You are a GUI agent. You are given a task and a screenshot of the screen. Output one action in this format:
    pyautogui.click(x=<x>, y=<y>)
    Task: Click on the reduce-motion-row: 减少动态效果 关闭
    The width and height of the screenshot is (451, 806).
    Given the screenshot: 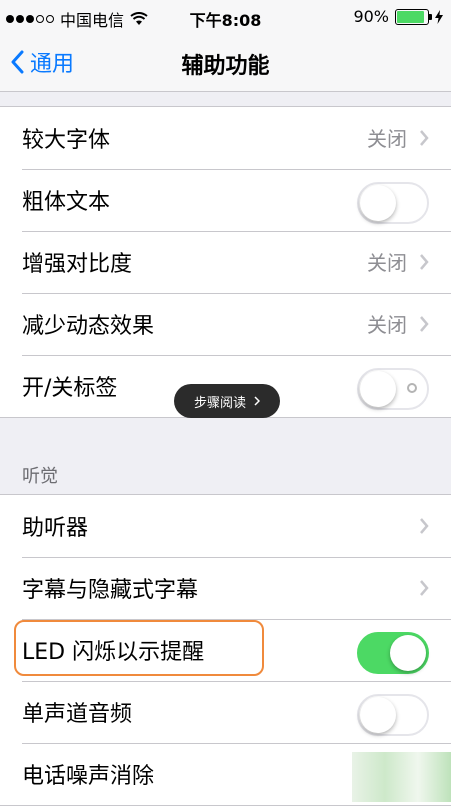 What is the action you would take?
    pyautogui.click(x=225, y=324)
    